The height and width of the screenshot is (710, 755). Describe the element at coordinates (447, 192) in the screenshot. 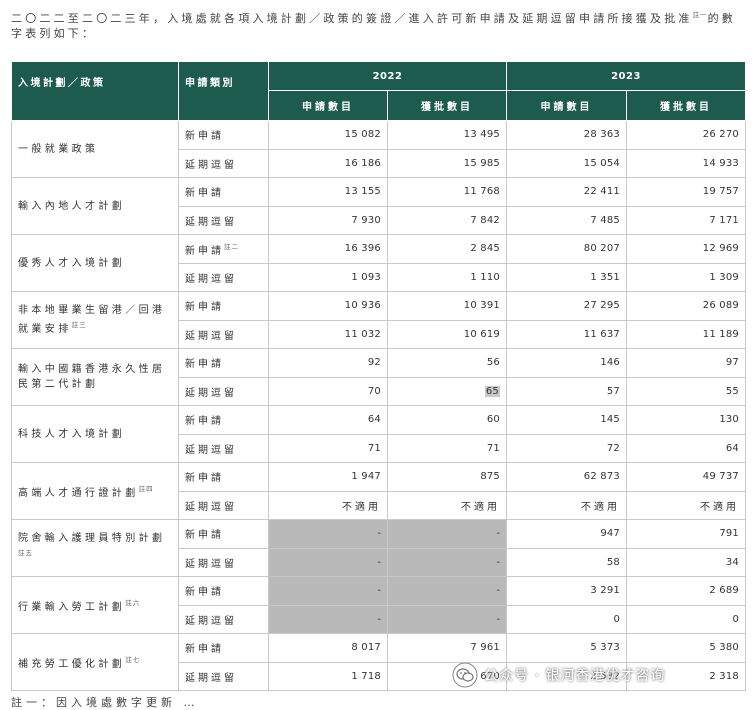

I see `cell-approved-2022: 11 768` at that location.